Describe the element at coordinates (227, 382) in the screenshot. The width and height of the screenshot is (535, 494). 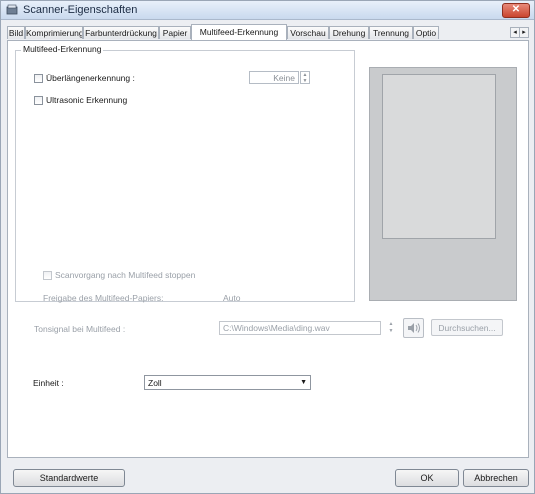
I see `unit-select: Zoll ▼` at that location.